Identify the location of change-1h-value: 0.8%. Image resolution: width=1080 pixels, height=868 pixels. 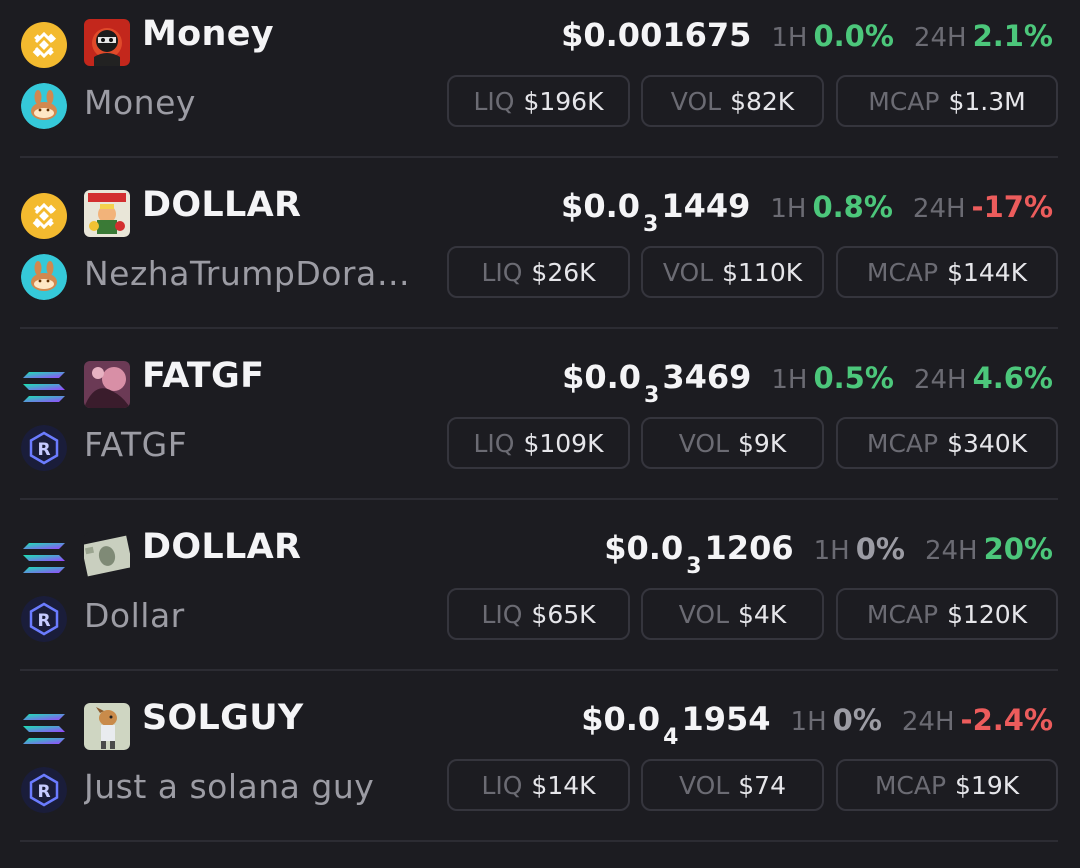
(852, 207).